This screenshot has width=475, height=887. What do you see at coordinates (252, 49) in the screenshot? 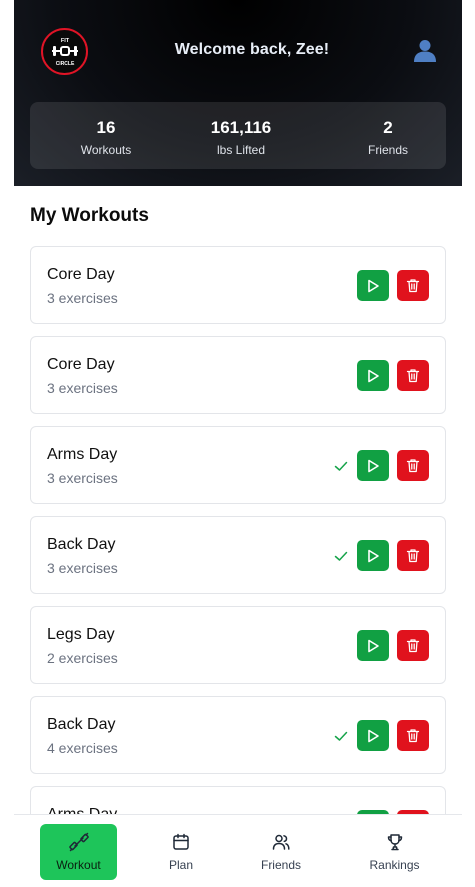
I see `welcome-message: Welcome back, Zee!` at bounding box center [252, 49].